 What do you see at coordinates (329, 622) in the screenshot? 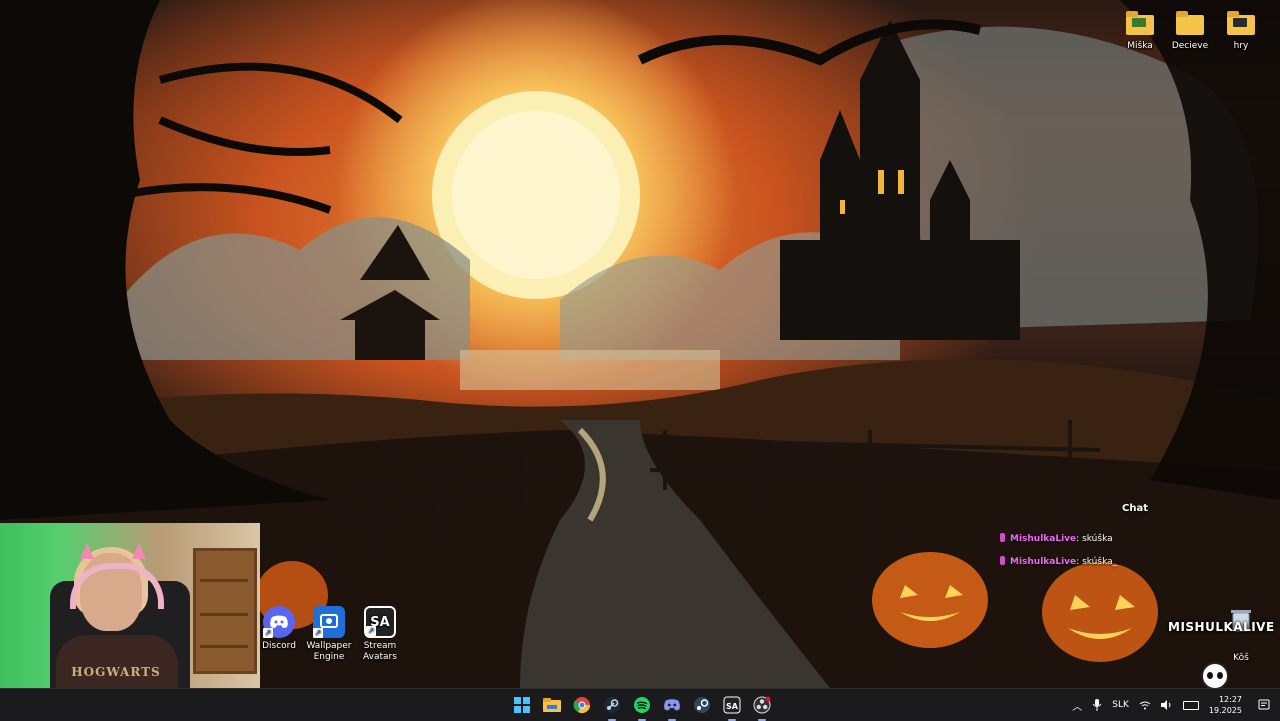
I see `wallpaper-engine-icon: ↗` at bounding box center [329, 622].